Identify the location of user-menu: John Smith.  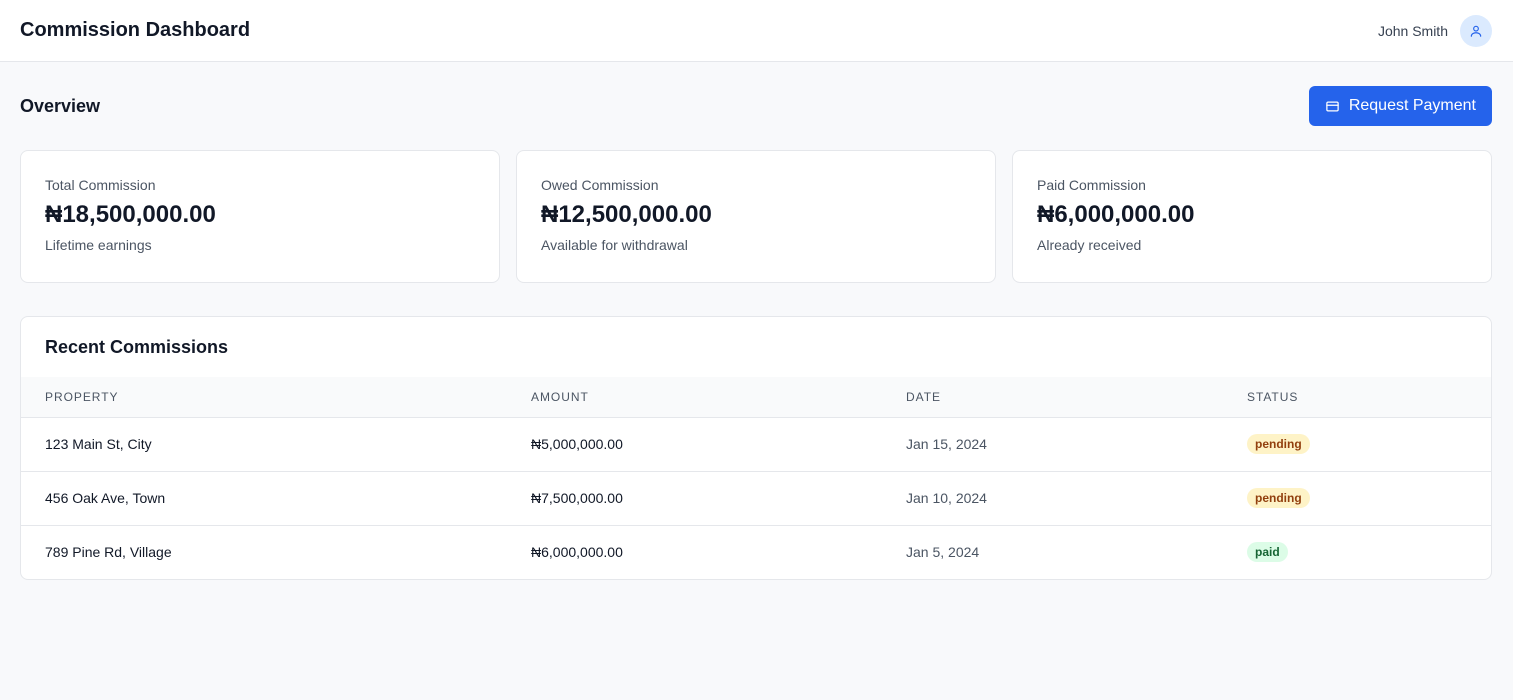
(1434, 30).